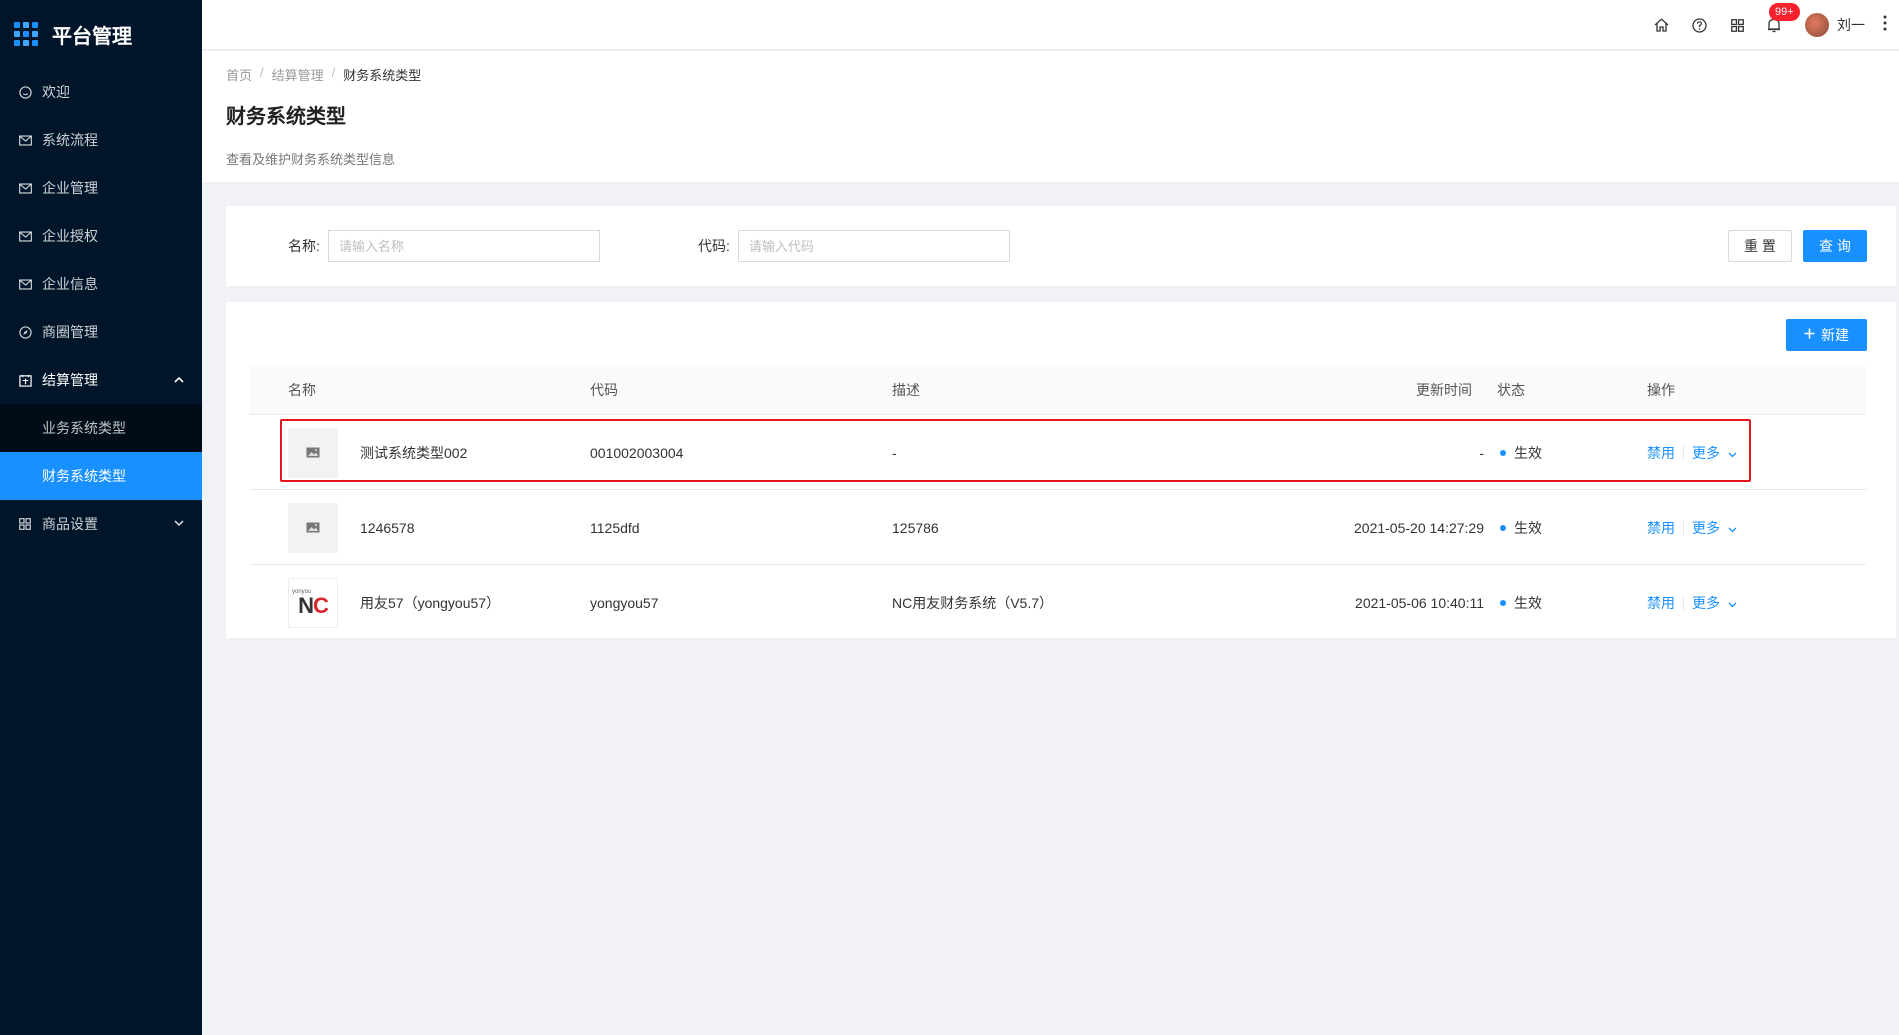 Image resolution: width=1899 pixels, height=1035 pixels. Describe the element at coordinates (101, 380) in the screenshot. I see `sidebar-item-settlement: 结算管理` at that location.